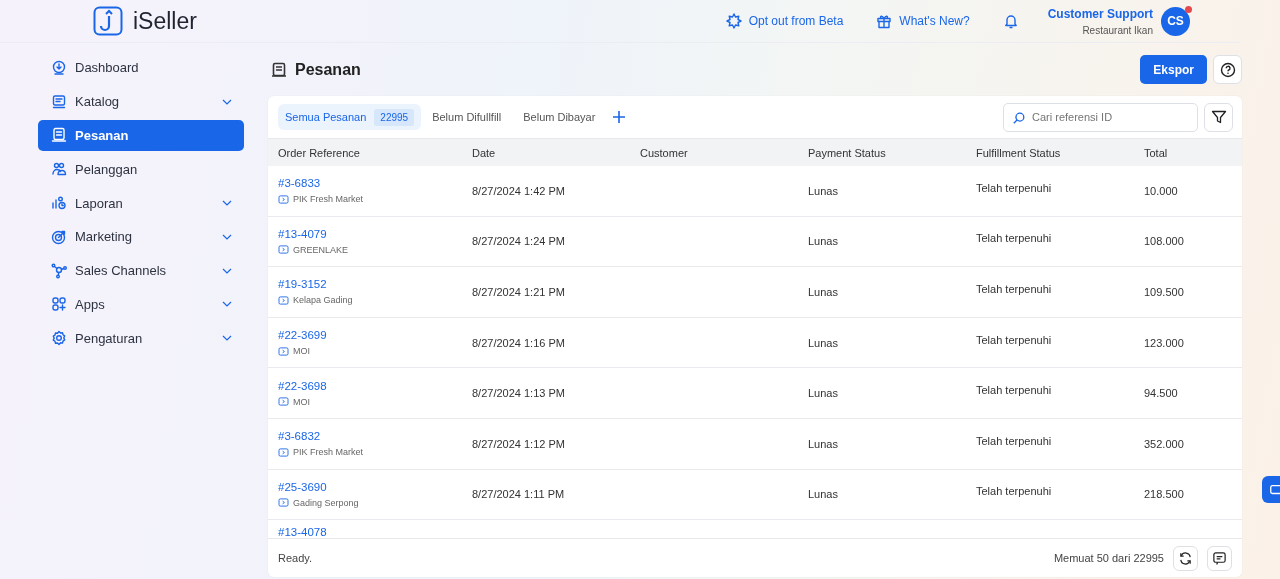 The width and height of the screenshot is (1280, 579). Describe the element at coordinates (1161, 190) in the screenshot. I see `table-cell: 10.000` at that location.